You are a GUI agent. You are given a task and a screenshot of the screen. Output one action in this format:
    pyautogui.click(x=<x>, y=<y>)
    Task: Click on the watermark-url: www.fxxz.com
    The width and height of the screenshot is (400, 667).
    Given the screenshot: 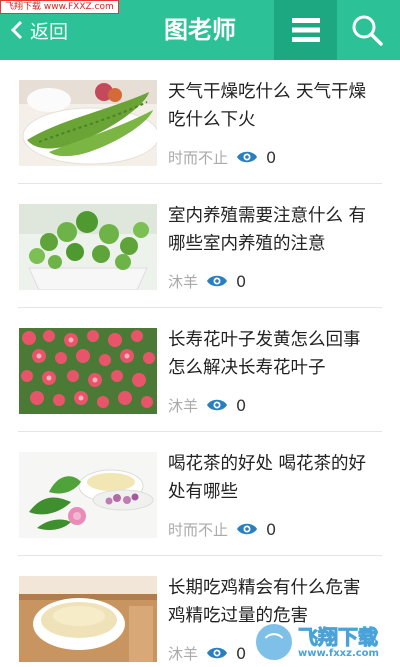 What is the action you would take?
    pyautogui.click(x=338, y=653)
    